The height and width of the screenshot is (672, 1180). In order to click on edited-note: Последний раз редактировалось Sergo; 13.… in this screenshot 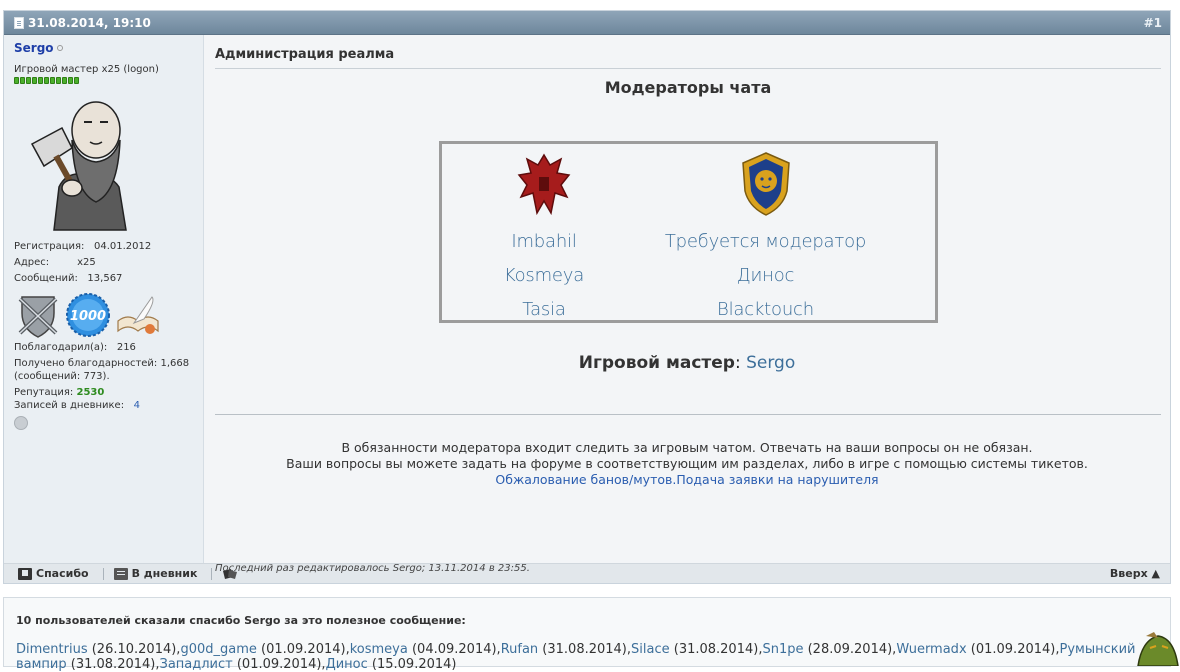, I will do `click(372, 568)`.